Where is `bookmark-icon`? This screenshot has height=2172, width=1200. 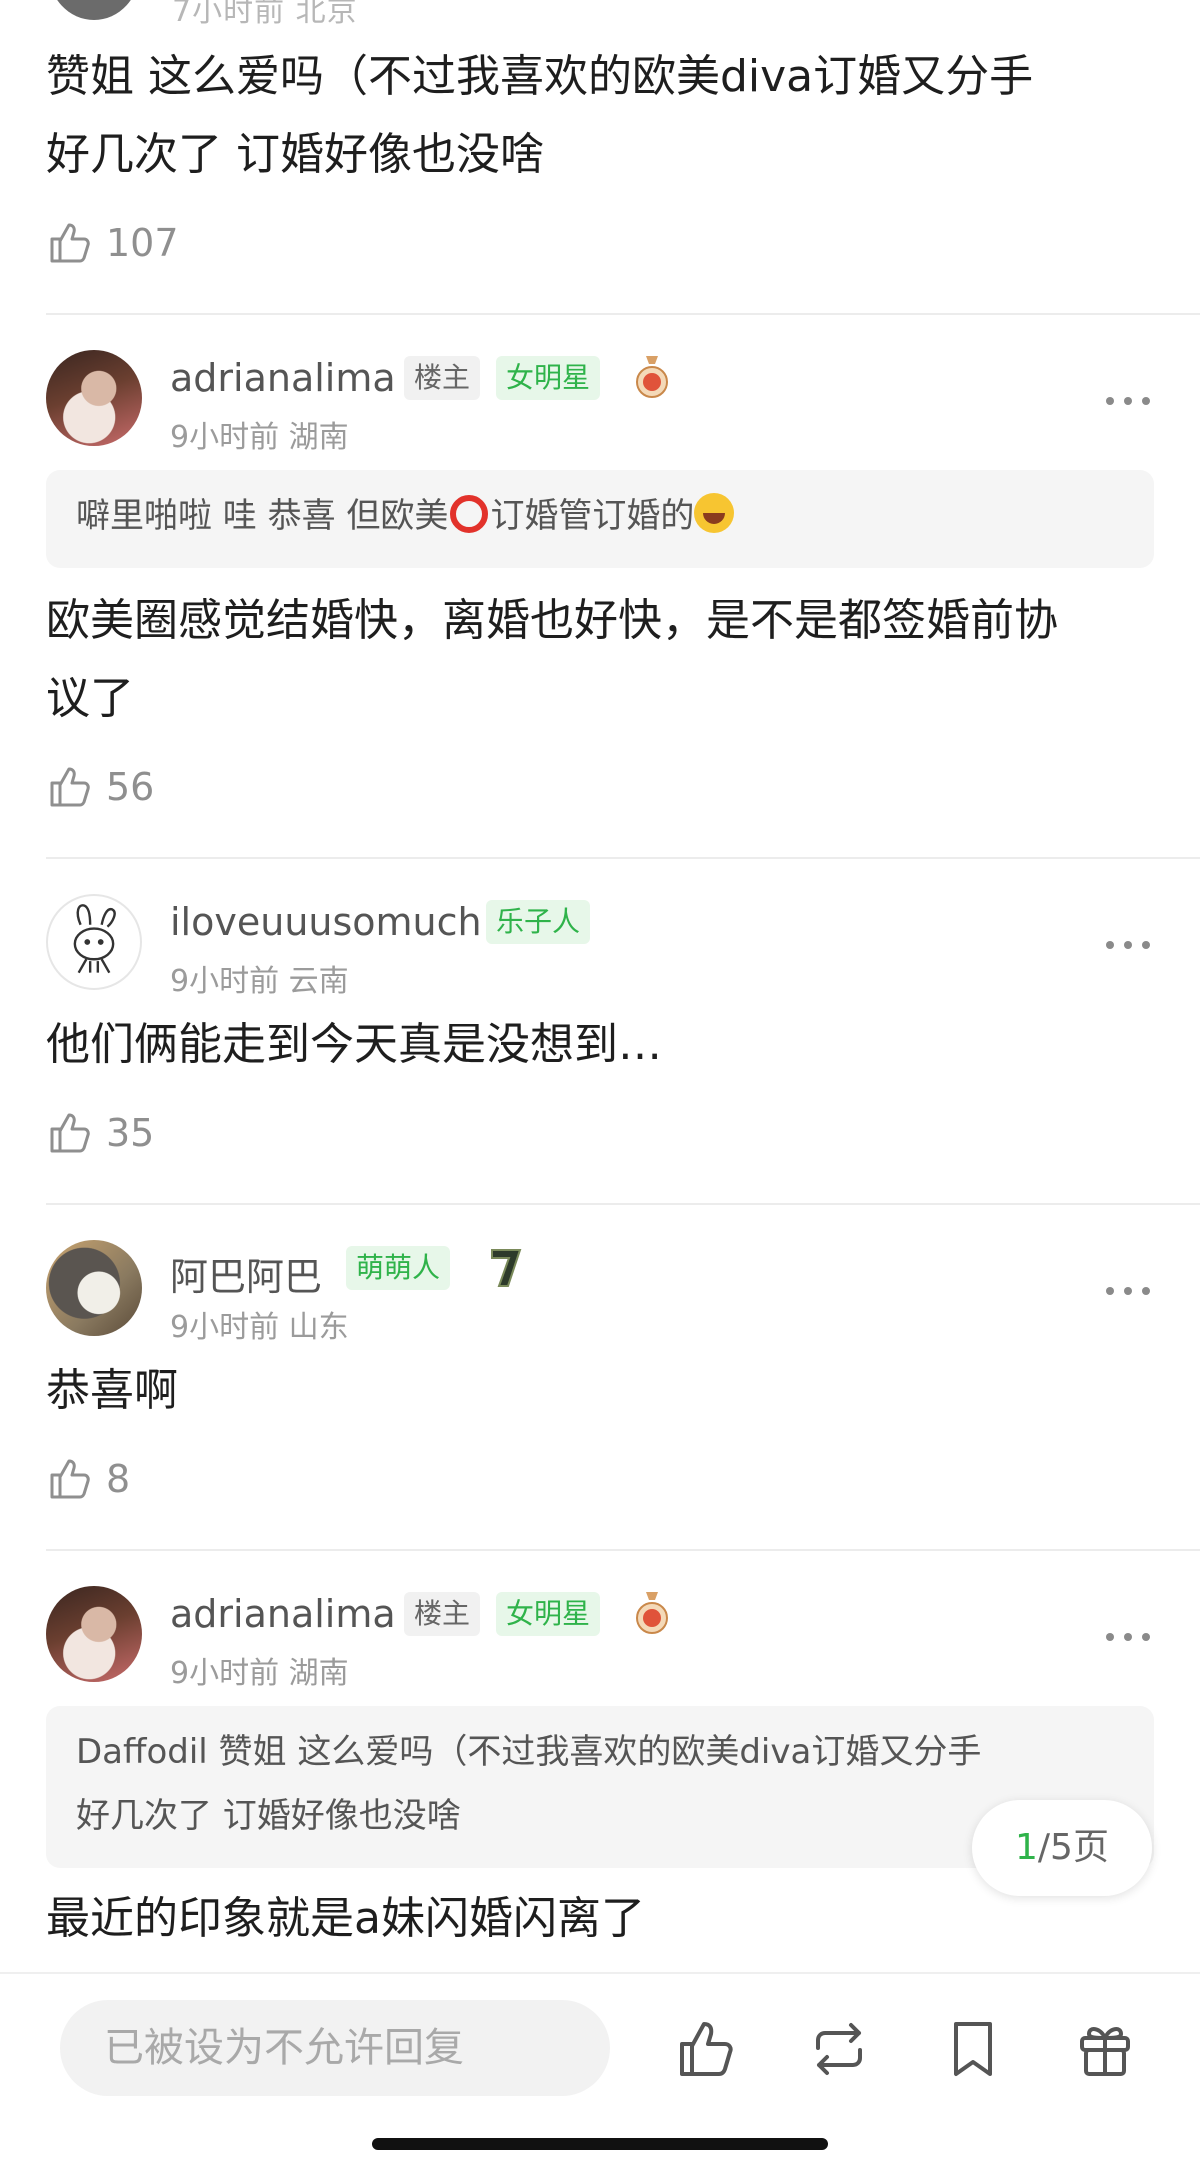
bookmark-icon is located at coordinates (973, 2049).